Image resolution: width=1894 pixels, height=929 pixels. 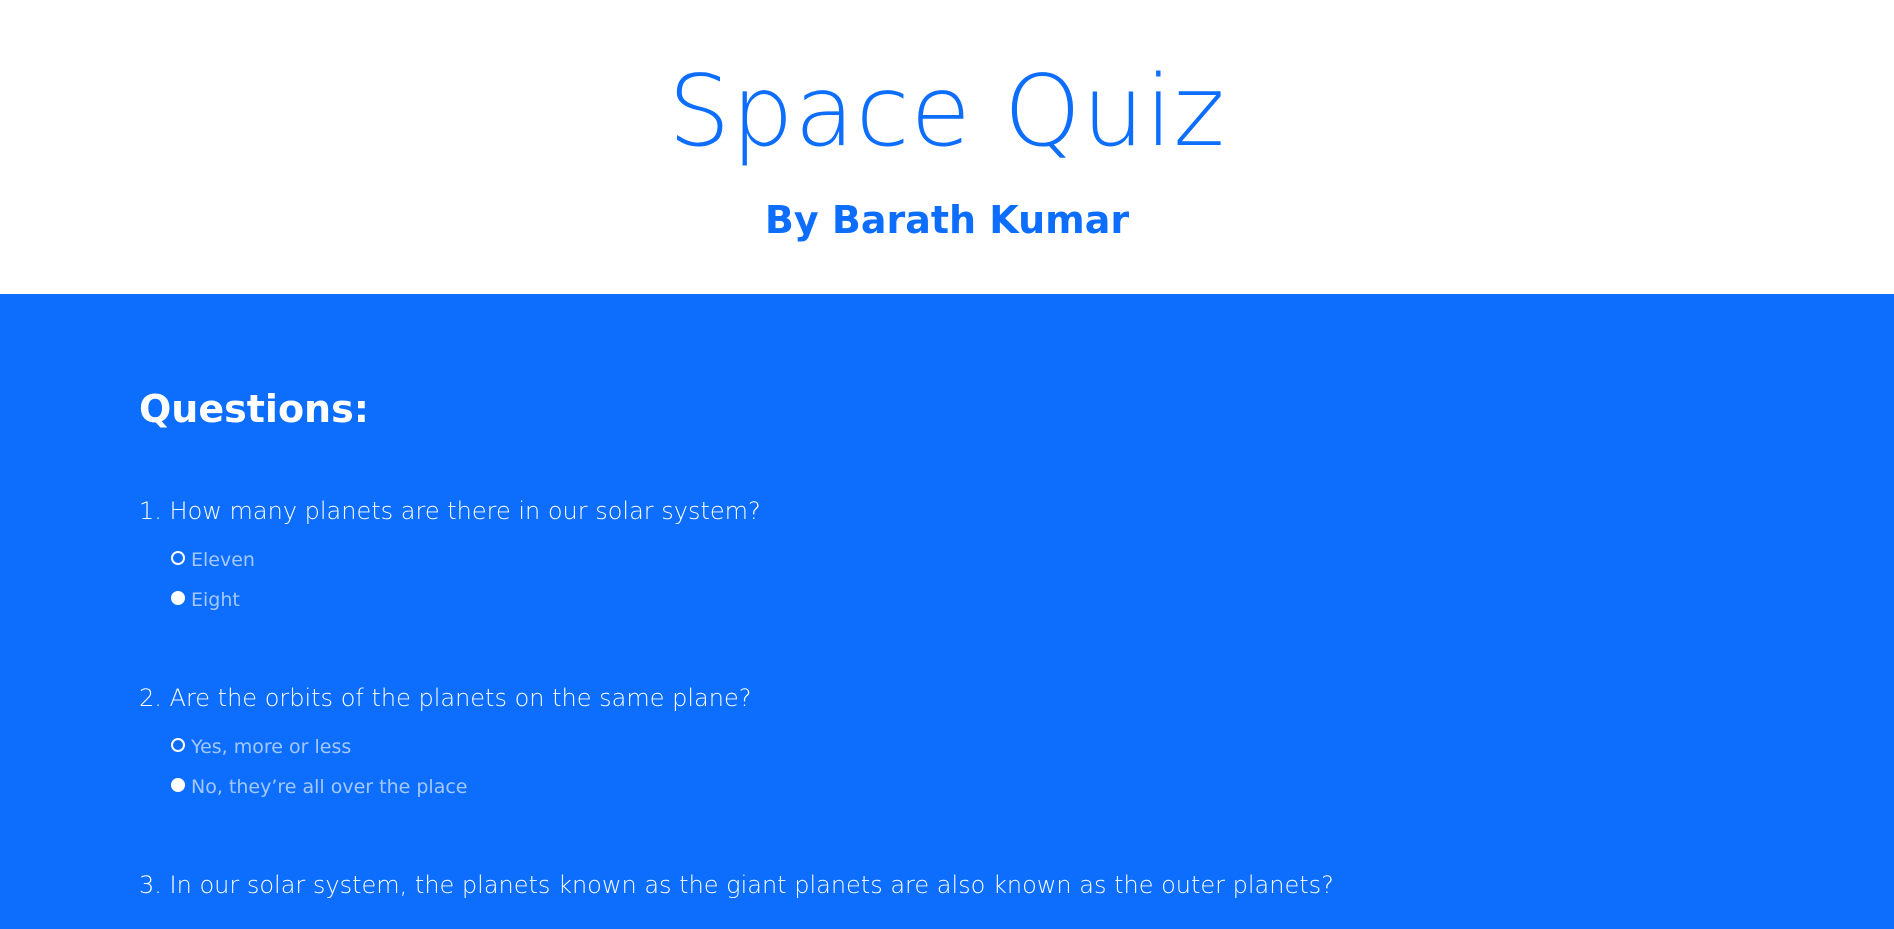 I want to click on question-2-option-yes: Yes, more or less, so click(x=261, y=747).